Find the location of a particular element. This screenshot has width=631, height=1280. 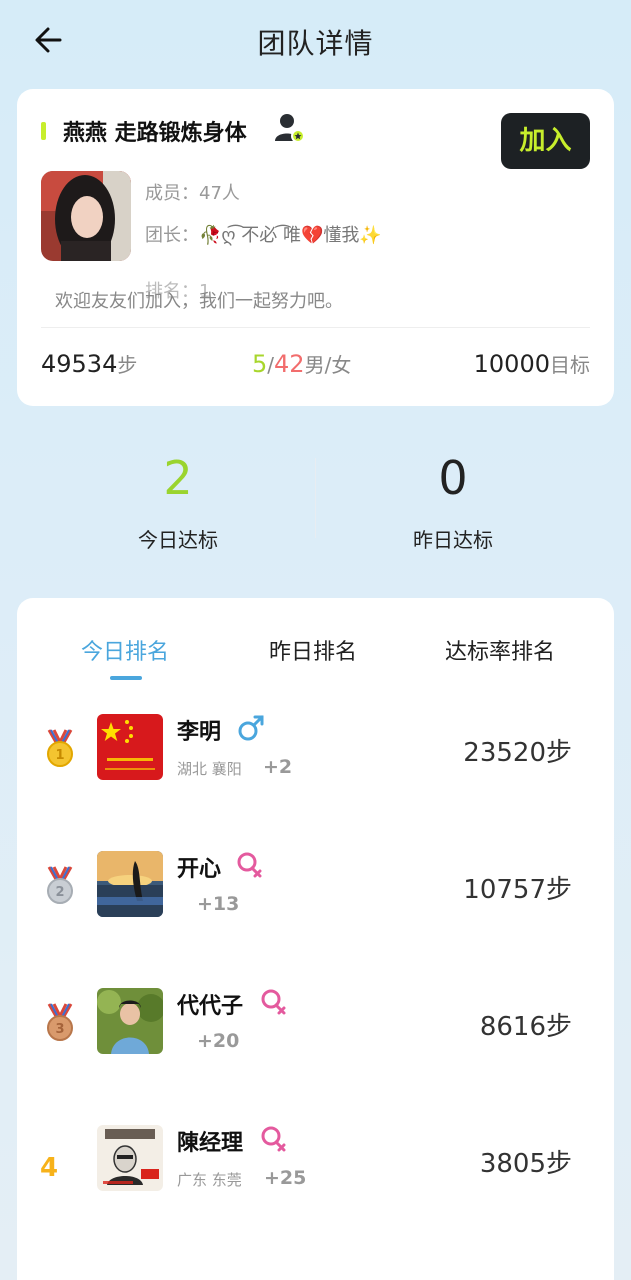

steps-unit: 步 is located at coordinates (127, 365).